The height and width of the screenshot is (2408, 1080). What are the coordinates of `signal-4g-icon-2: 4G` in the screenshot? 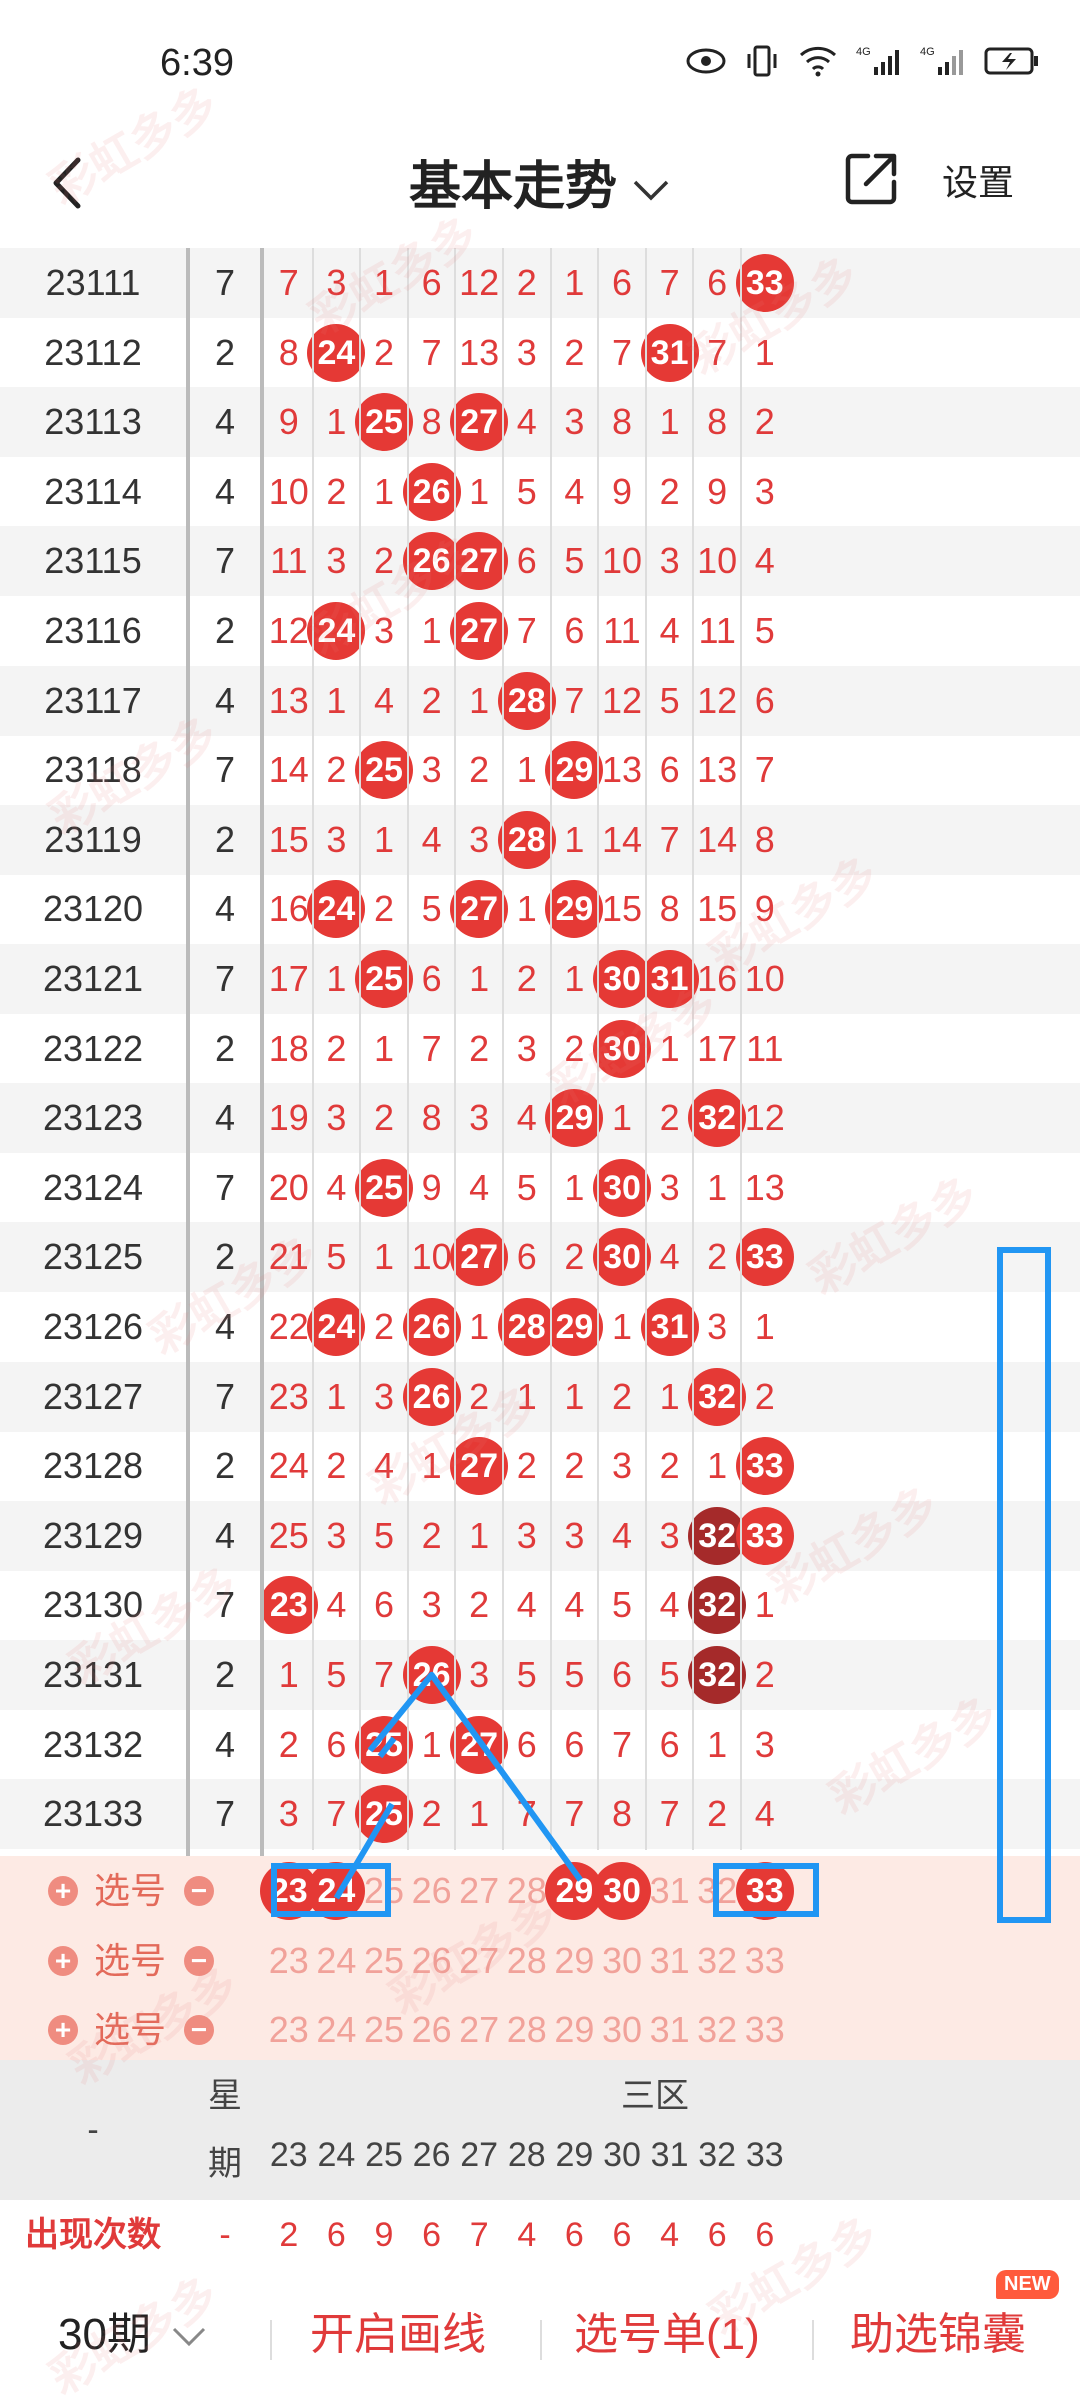 It's located at (941, 60).